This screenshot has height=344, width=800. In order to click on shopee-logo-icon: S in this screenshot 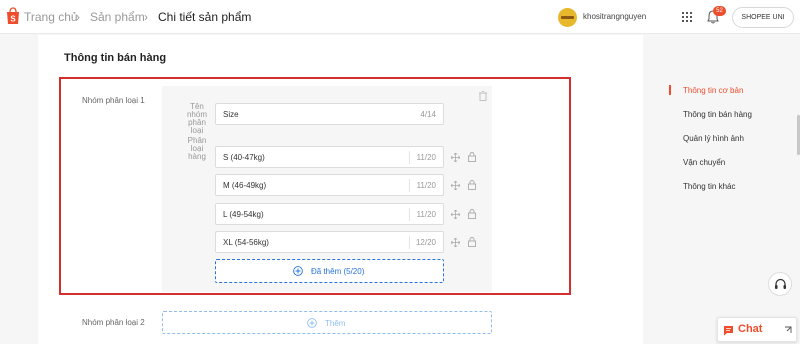, I will do `click(13, 16)`.